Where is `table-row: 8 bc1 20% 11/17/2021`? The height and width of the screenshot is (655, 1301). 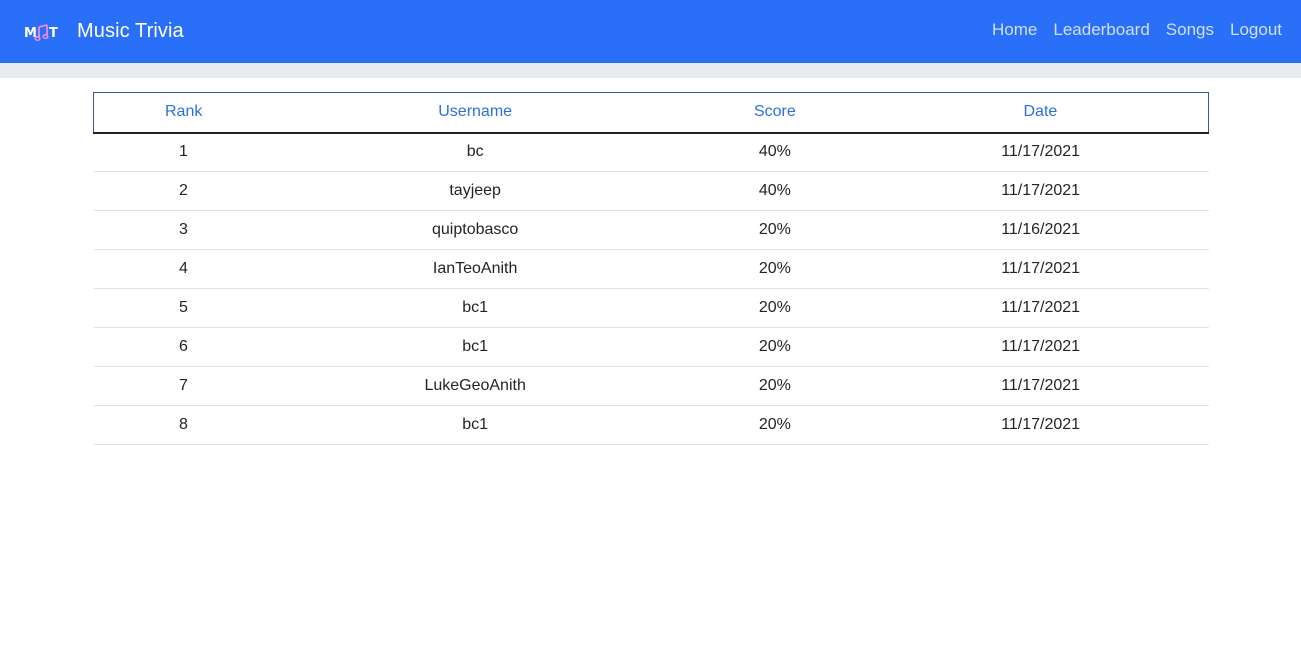
table-row: 8 bc1 20% 11/17/2021 is located at coordinates (651, 425).